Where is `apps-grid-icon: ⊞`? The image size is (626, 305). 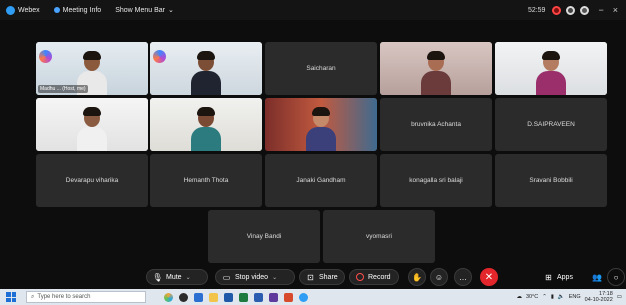
apps-grid-icon: ⊞ is located at coordinates (548, 277).